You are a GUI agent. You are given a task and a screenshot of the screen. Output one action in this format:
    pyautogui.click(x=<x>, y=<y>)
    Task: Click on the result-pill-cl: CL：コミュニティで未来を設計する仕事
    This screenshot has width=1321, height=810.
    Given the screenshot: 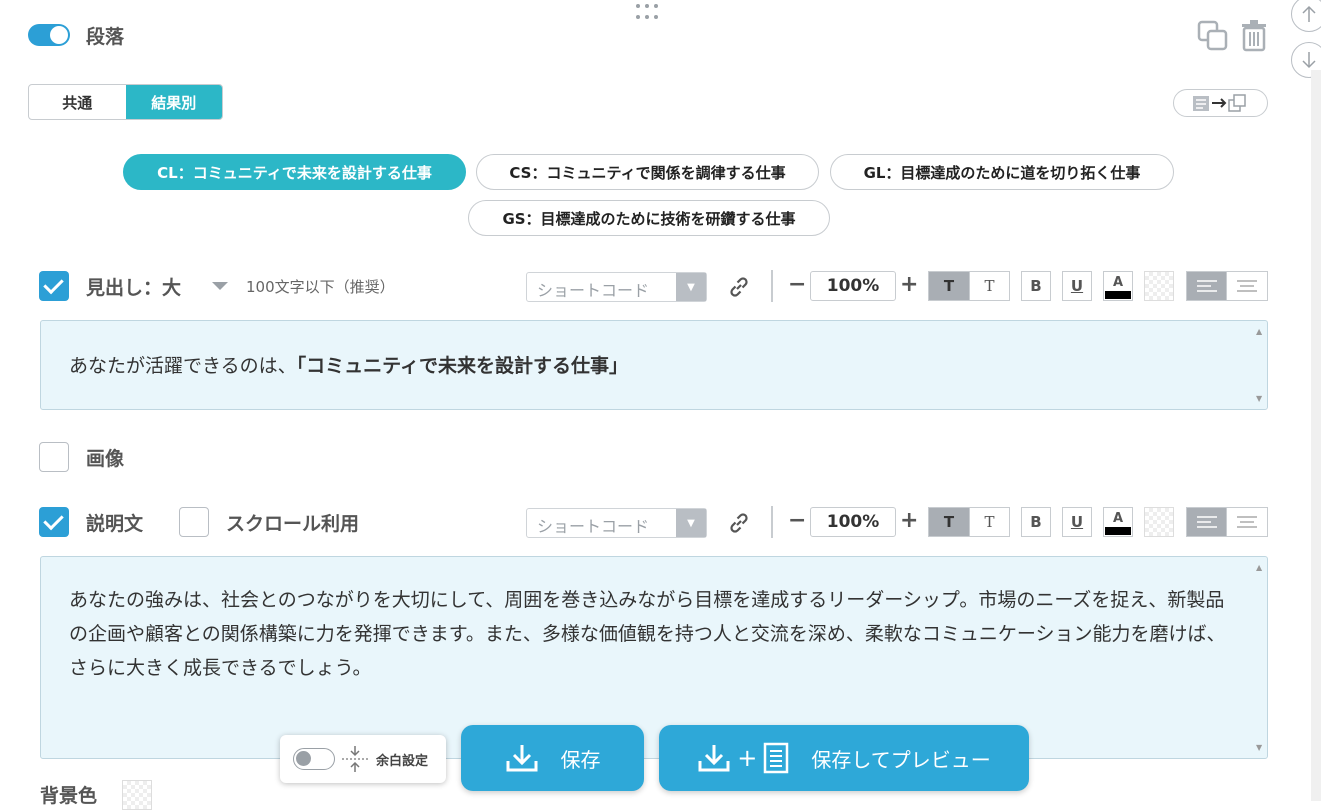 What is the action you would take?
    pyautogui.click(x=294, y=172)
    